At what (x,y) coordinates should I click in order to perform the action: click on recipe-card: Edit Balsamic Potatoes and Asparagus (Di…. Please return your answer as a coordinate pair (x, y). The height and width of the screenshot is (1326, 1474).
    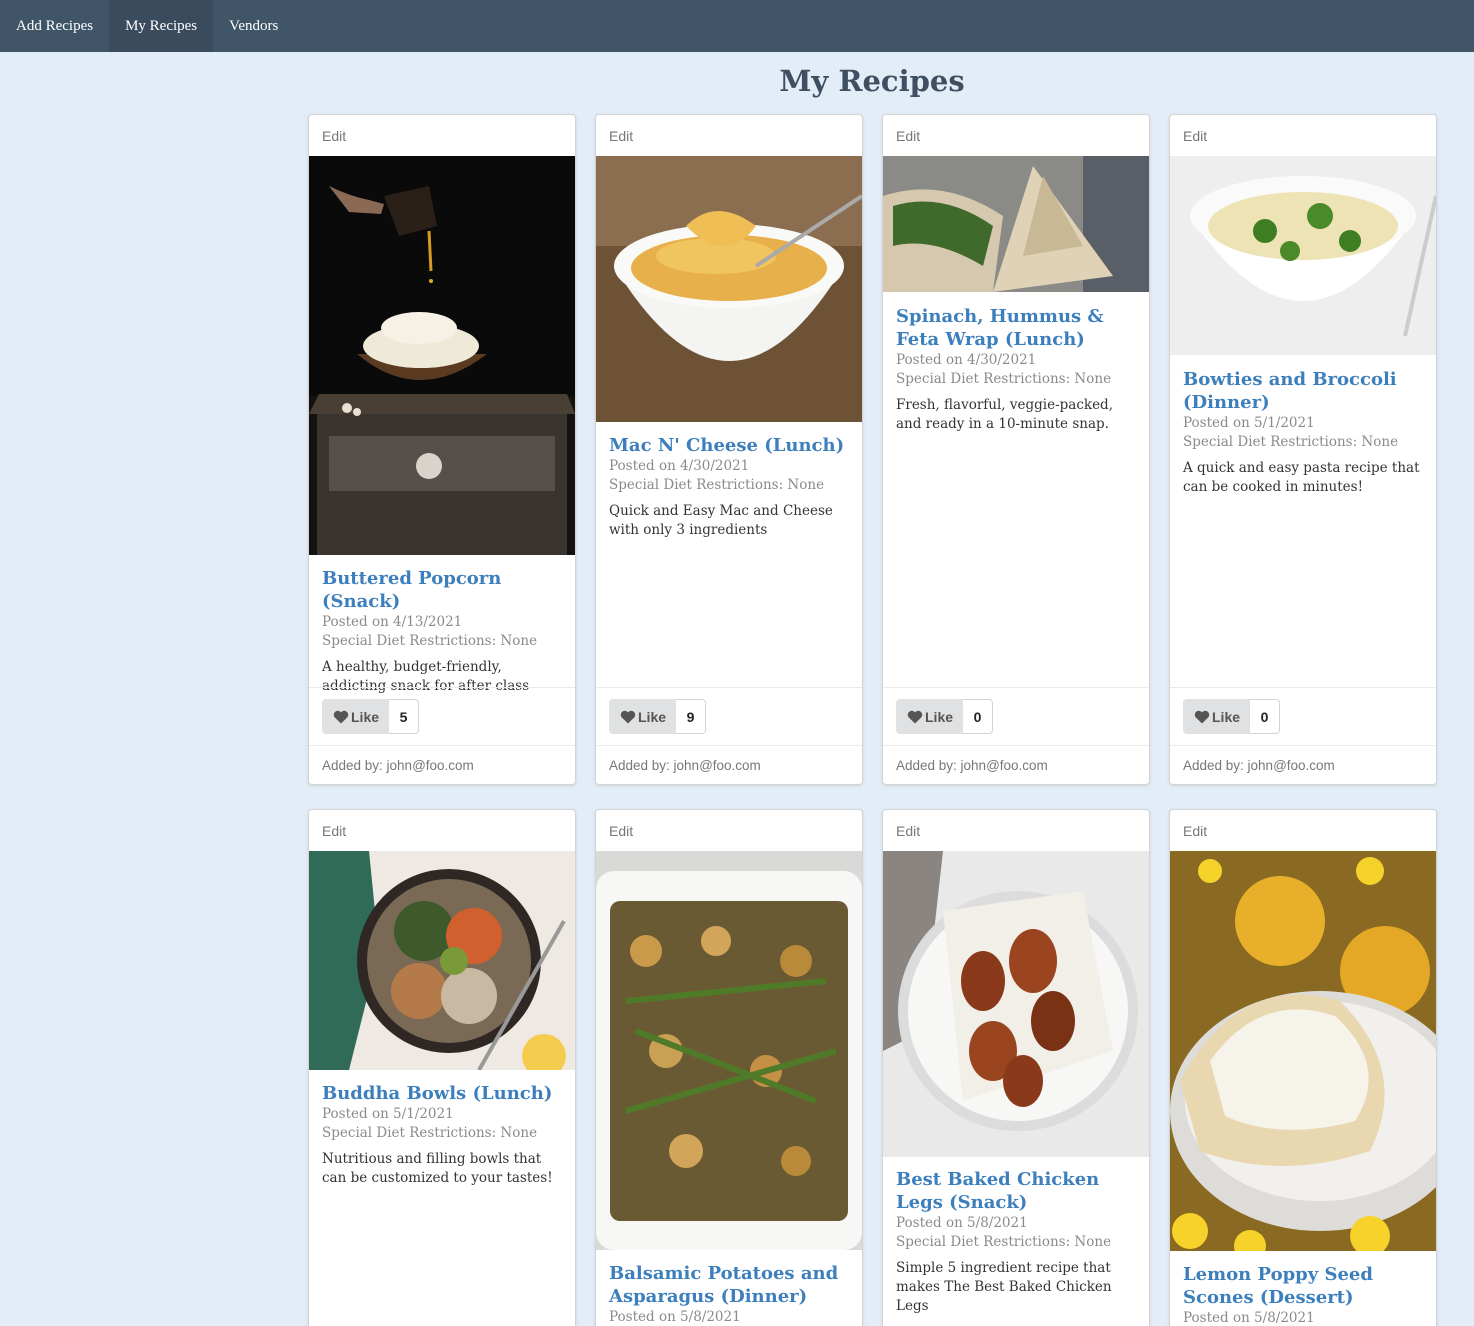
    Looking at the image, I should click on (729, 1067).